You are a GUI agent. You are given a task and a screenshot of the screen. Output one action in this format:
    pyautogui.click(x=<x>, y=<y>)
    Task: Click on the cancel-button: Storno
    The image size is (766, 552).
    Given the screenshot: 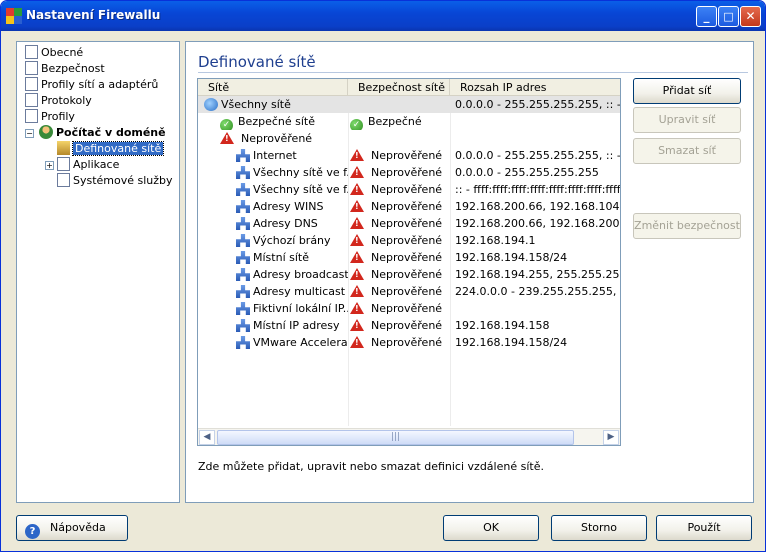 What is the action you would take?
    pyautogui.click(x=599, y=528)
    